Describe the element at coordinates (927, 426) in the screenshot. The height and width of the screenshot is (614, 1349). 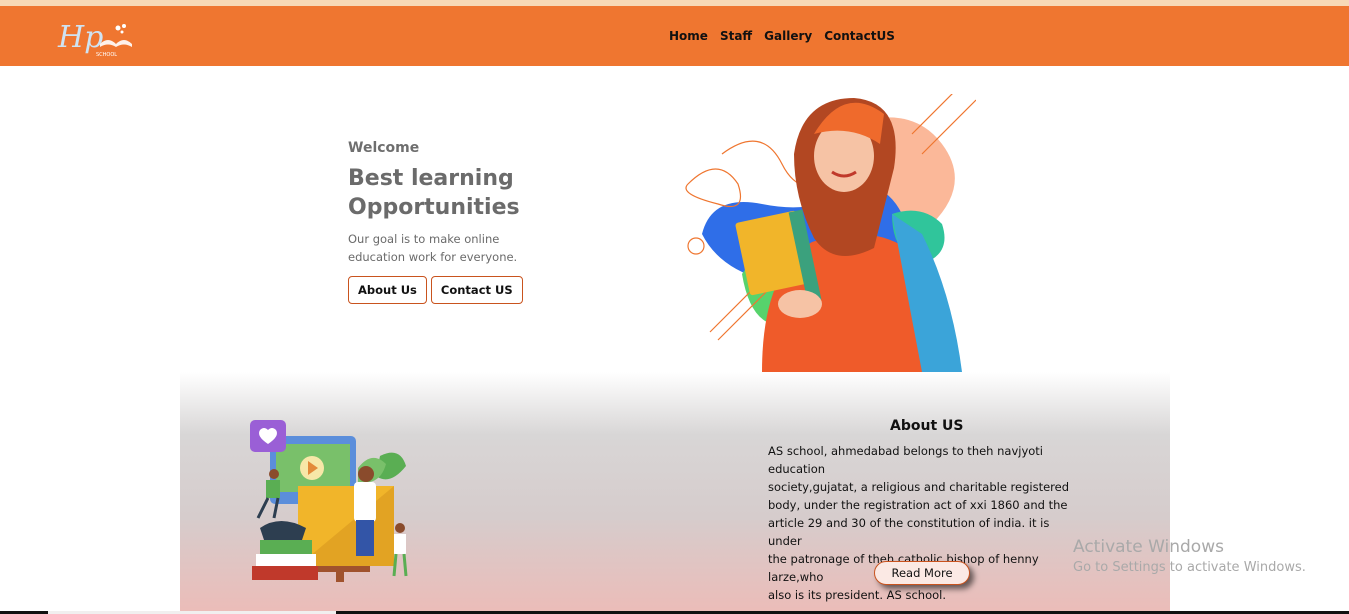
I see `about-title: About US` at that location.